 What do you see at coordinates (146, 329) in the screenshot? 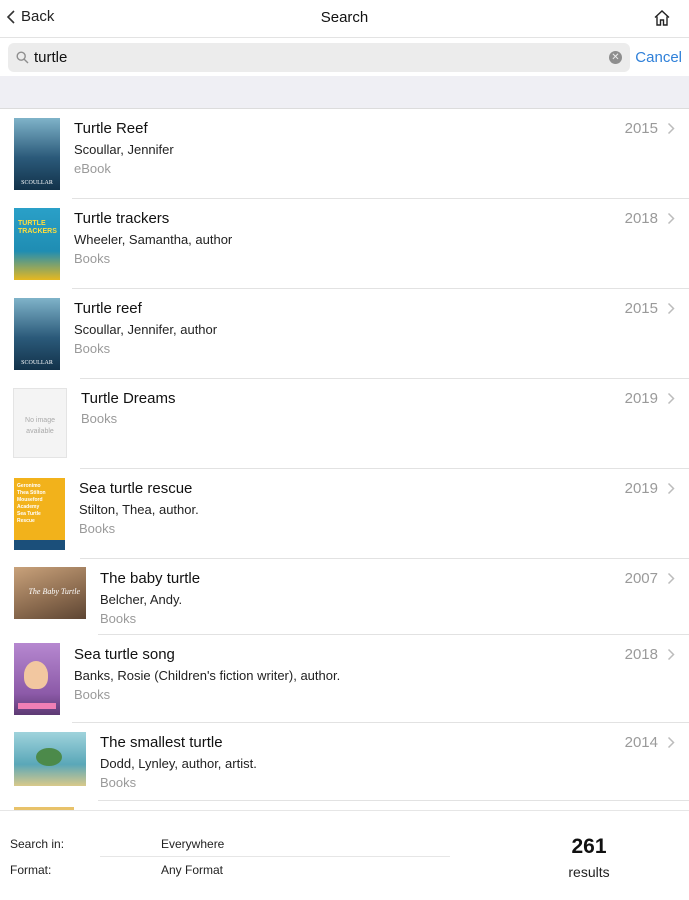
I see `result-author: Scoullar, Jennifer, author` at bounding box center [146, 329].